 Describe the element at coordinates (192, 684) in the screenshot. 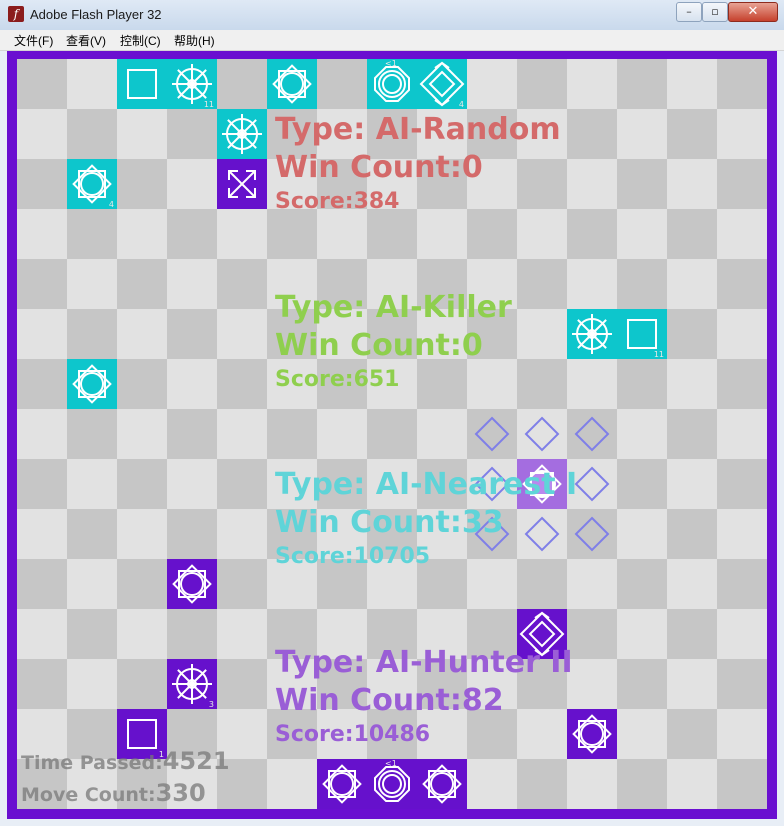

I see `purple-piece: 3` at that location.